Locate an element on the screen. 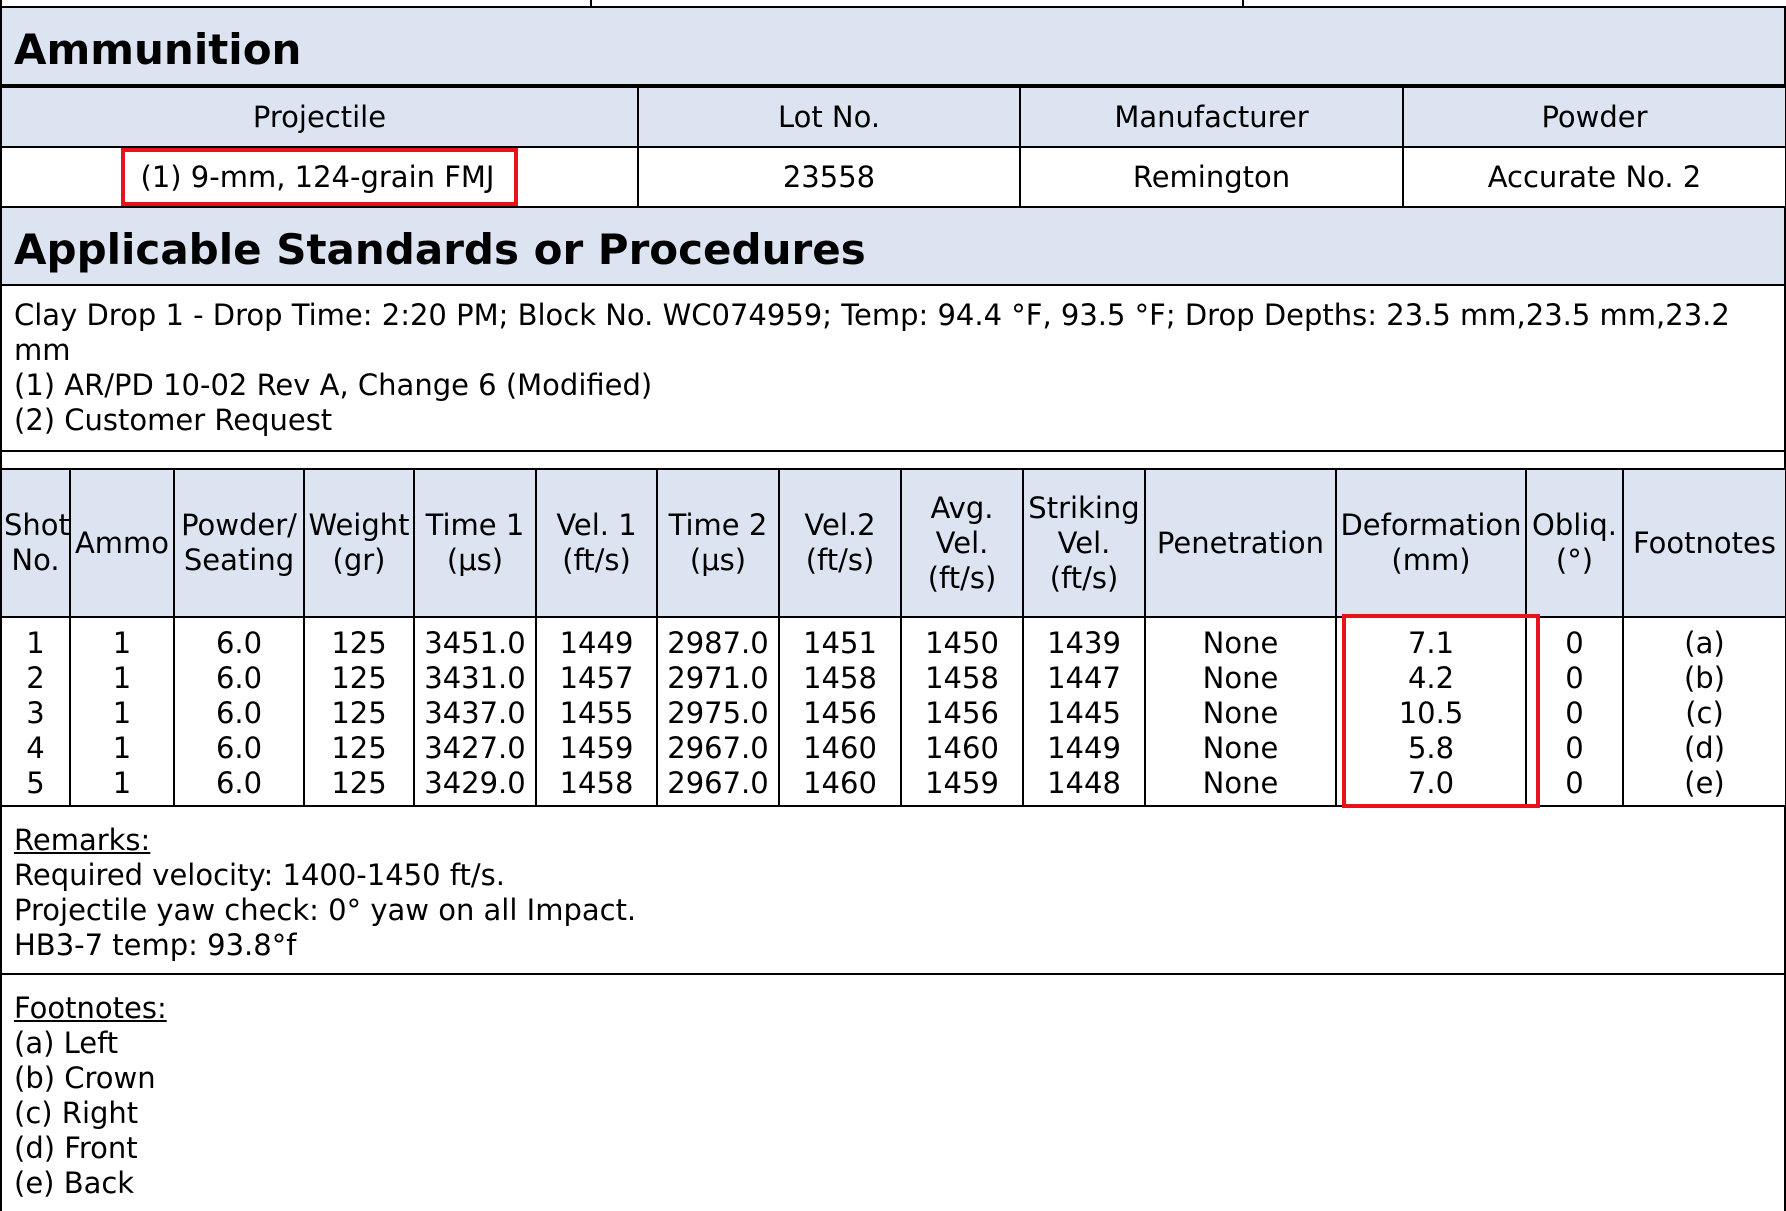 The width and height of the screenshot is (1786, 1211). shots-header-text: Time 2 is located at coordinates (718, 525).